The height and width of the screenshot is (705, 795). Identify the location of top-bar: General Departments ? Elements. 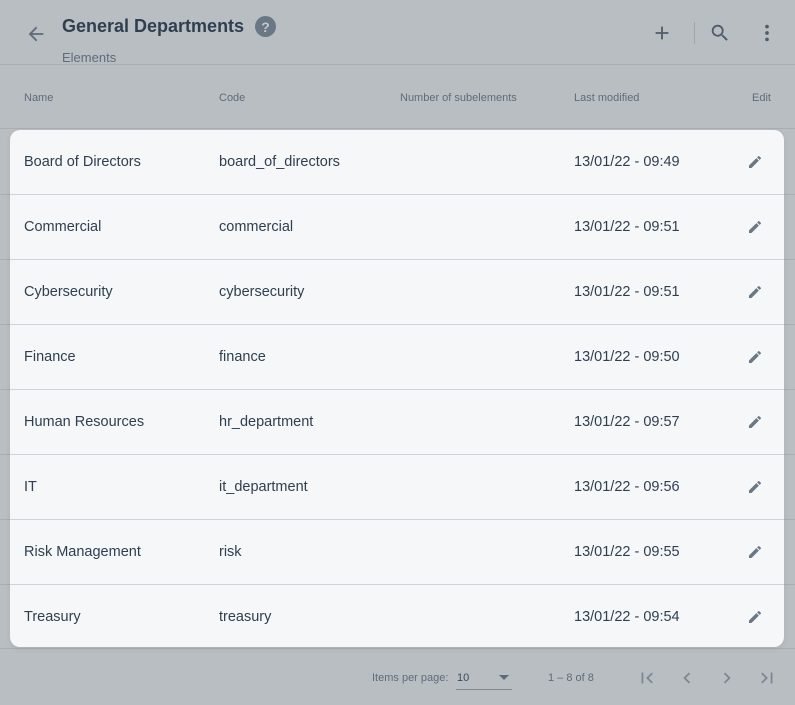
(397, 32).